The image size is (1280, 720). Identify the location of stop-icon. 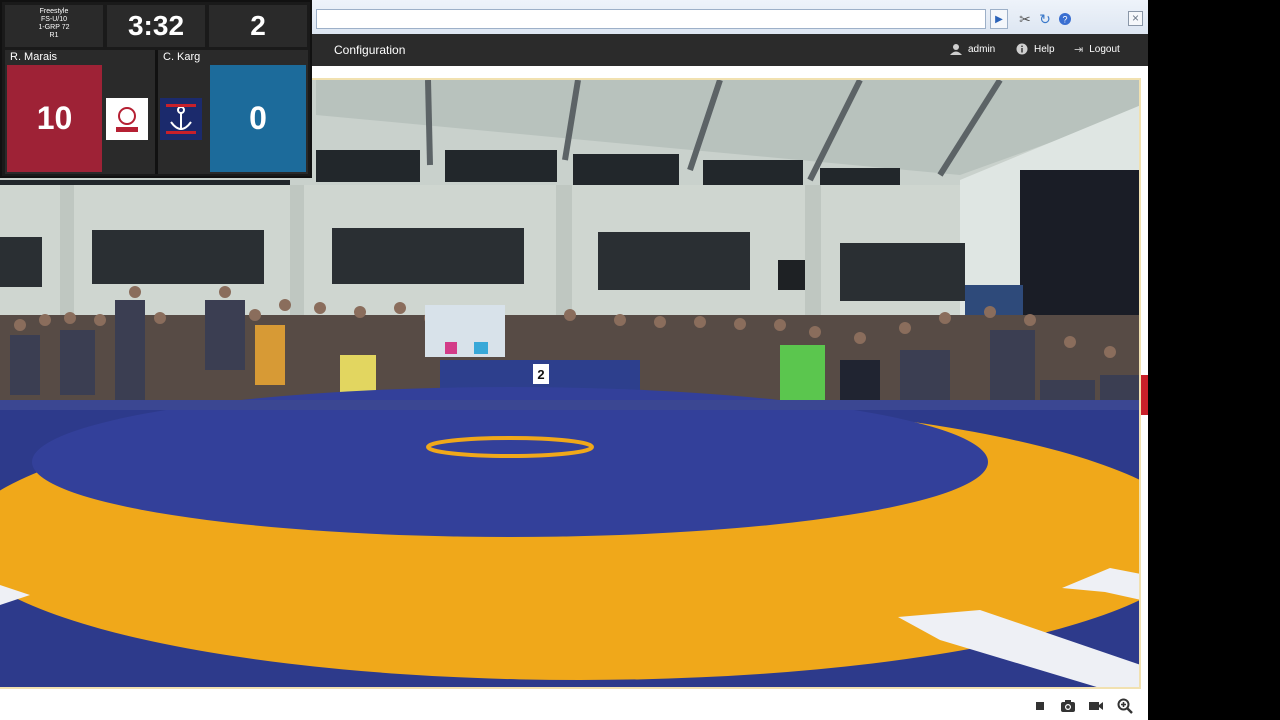
(1040, 706).